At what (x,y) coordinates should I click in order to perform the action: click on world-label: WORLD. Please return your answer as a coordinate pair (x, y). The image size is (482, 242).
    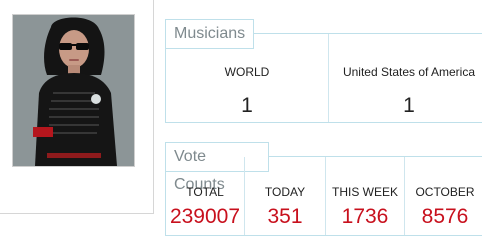
    Looking at the image, I should click on (247, 72).